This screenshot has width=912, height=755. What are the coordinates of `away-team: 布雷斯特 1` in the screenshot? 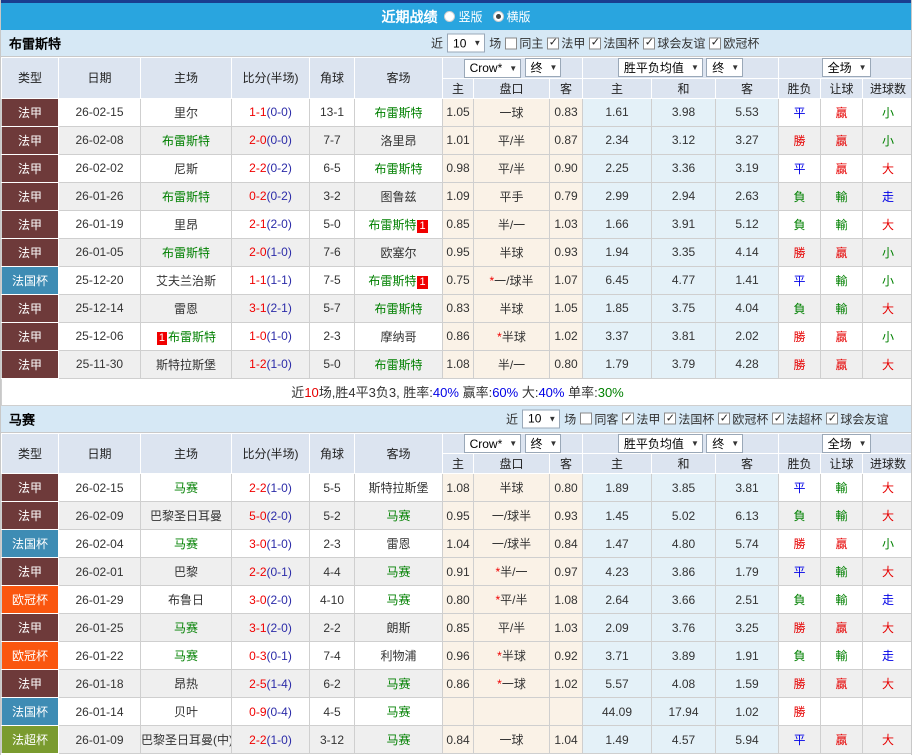 It's located at (398, 224).